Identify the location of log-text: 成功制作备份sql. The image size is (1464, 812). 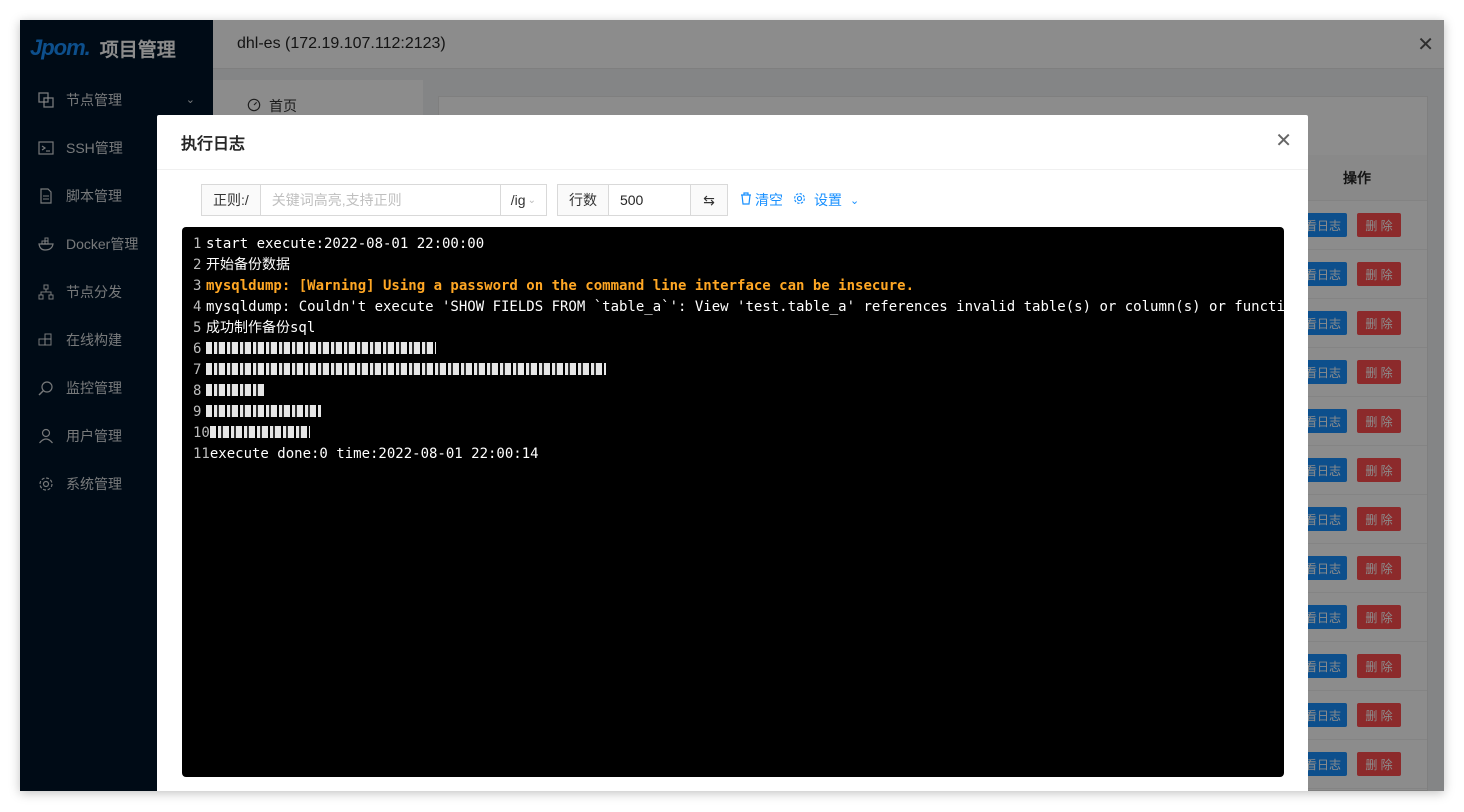
(261, 328).